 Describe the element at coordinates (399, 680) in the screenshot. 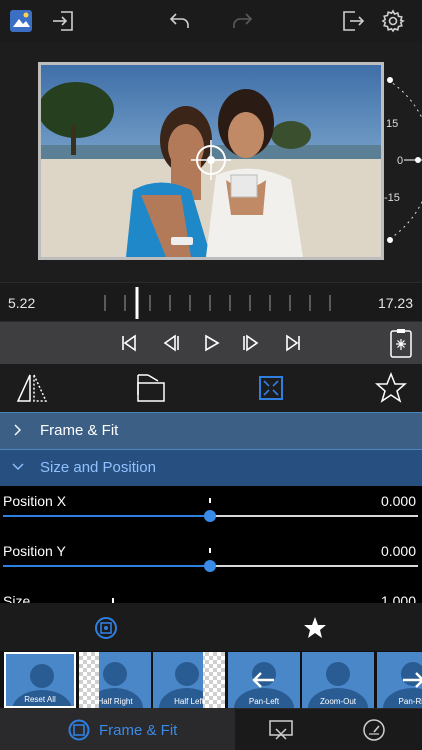

I see `preset-pan-right: Pan-Rig` at that location.